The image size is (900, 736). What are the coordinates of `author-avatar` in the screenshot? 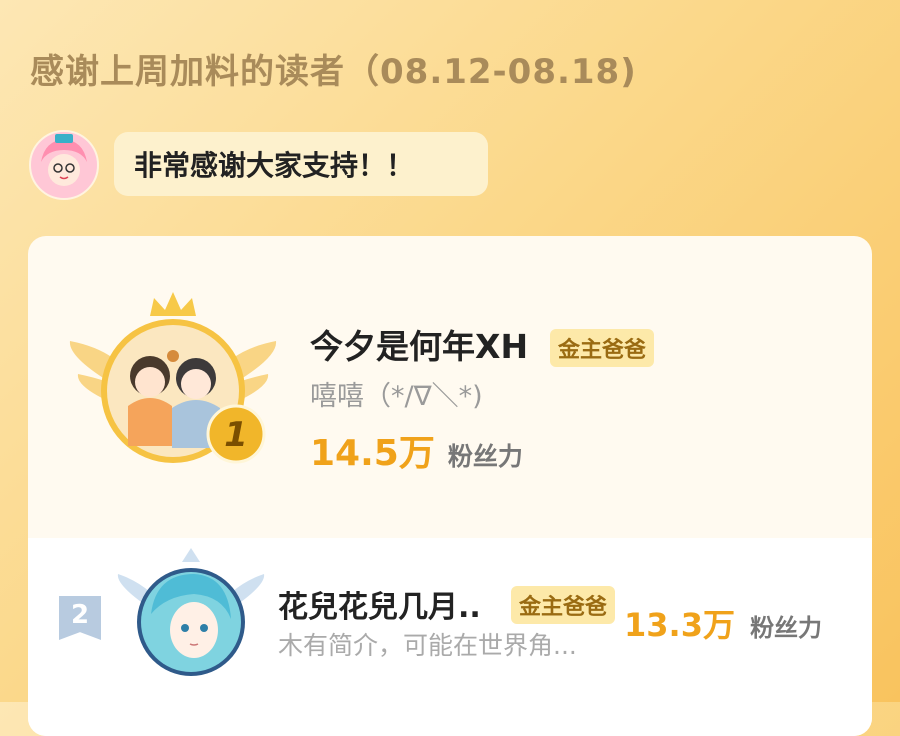 It's located at (64, 165).